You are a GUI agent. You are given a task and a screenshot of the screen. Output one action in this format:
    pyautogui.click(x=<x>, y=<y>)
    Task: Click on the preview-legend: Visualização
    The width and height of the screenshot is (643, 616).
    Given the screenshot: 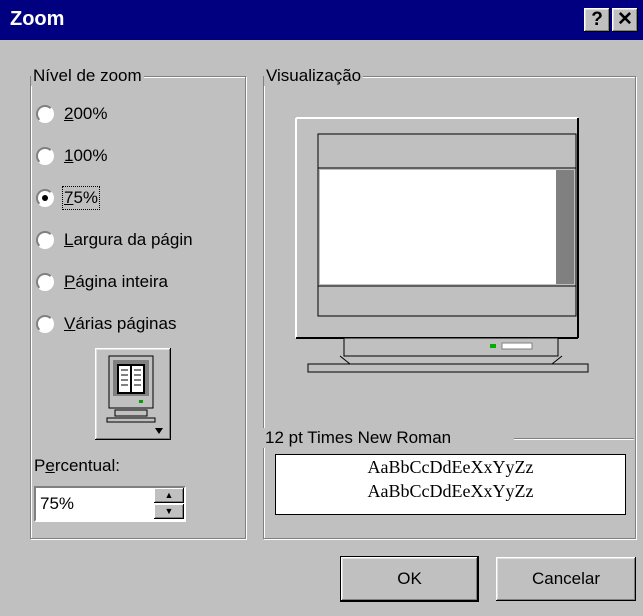 What is the action you would take?
    pyautogui.click(x=314, y=76)
    